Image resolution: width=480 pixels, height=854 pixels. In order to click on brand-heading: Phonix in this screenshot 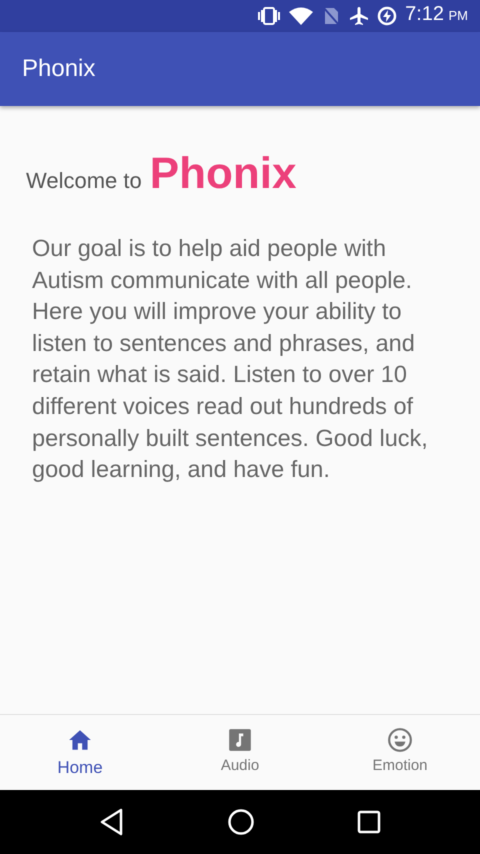, I will do `click(223, 174)`.